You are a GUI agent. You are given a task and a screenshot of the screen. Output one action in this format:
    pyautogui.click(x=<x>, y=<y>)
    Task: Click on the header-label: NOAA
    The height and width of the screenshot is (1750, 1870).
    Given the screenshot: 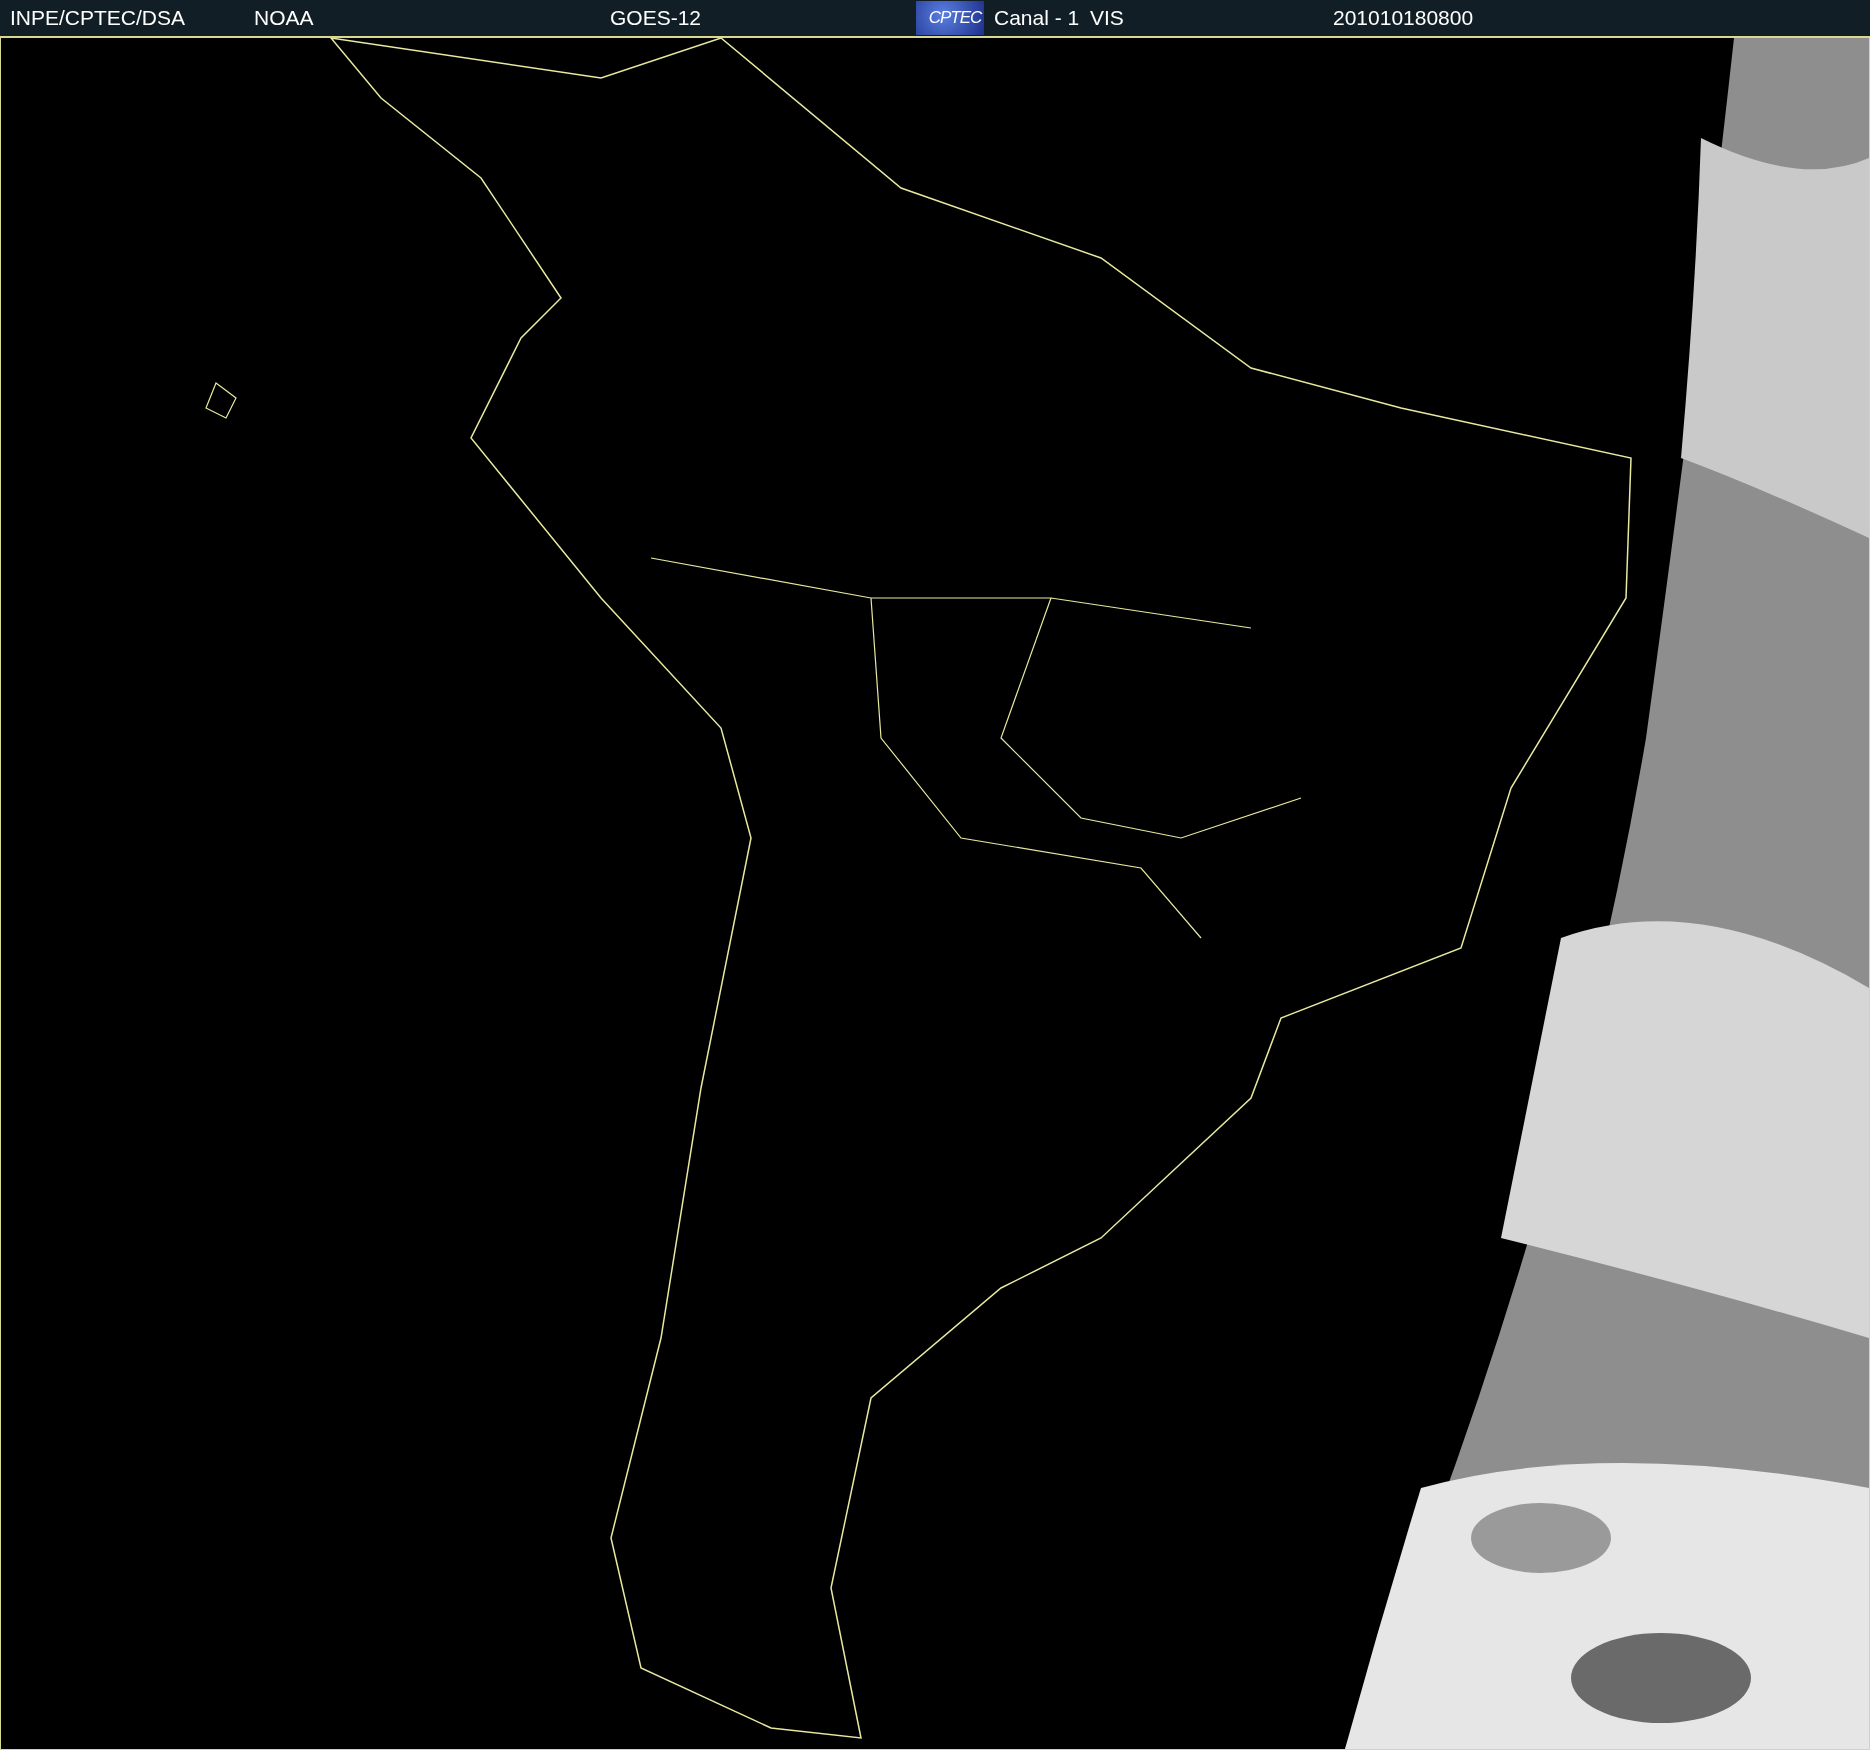 What is the action you would take?
    pyautogui.click(x=284, y=18)
    